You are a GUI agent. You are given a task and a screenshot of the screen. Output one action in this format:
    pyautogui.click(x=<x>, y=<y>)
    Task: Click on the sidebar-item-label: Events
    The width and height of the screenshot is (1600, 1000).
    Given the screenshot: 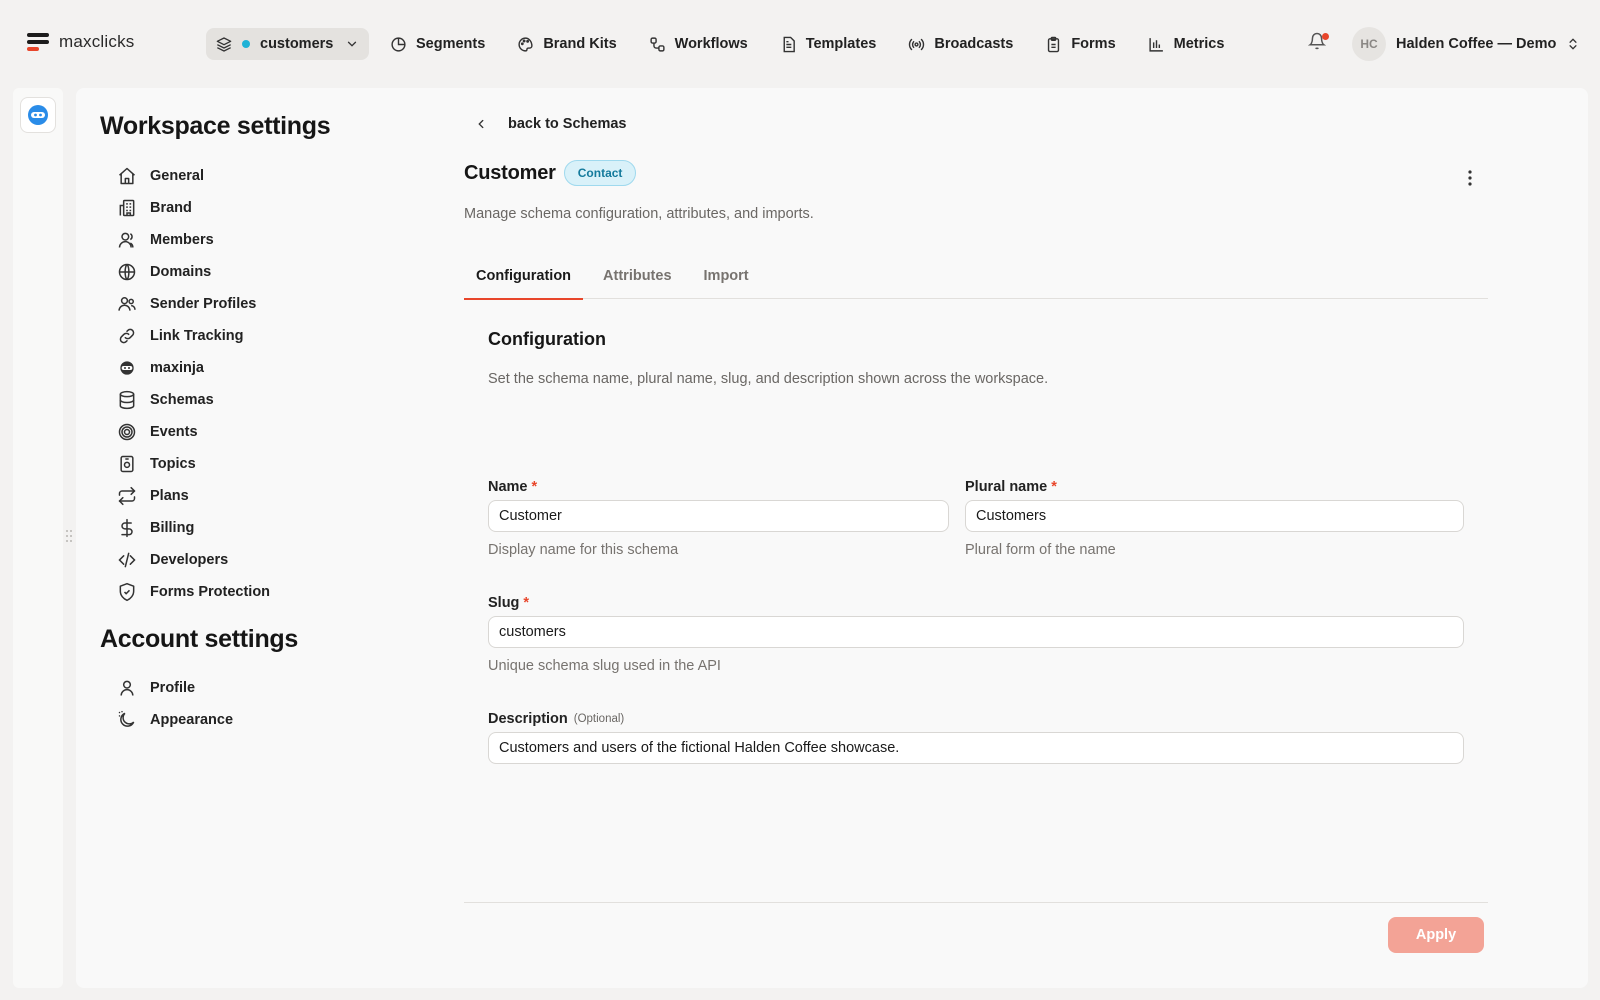 What is the action you would take?
    pyautogui.click(x=174, y=432)
    